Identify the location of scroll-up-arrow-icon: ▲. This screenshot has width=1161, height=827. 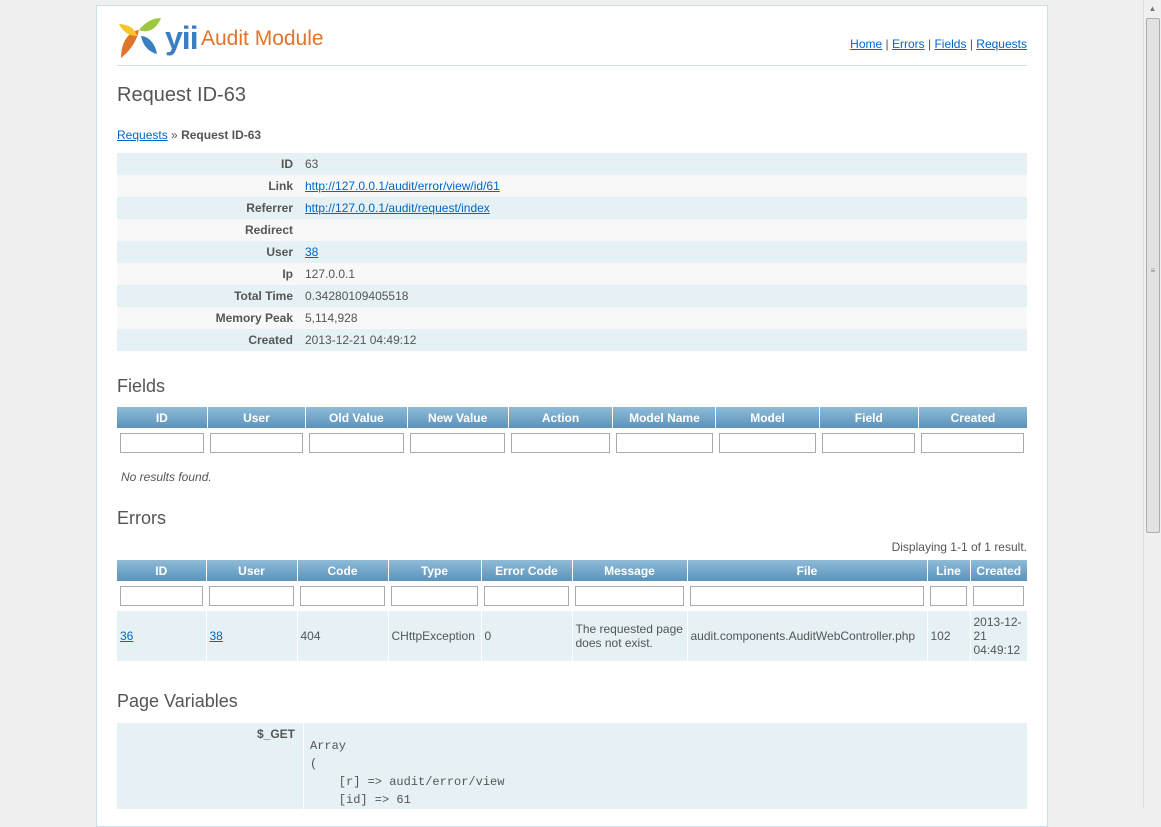
(1152, 8).